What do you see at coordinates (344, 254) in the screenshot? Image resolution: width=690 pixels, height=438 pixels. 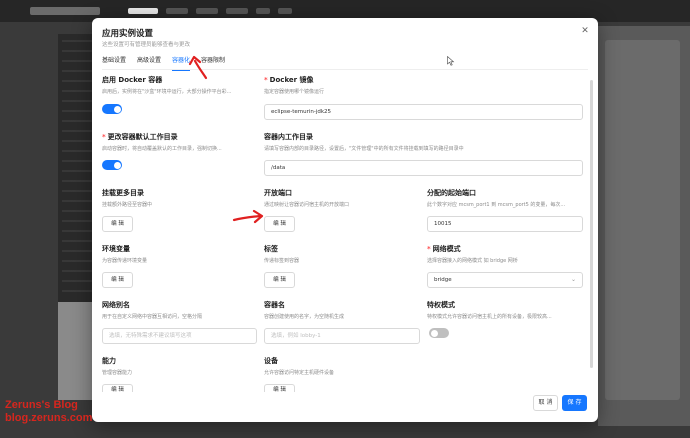 I see `labels-field: 标签 传递标签到容器` at bounding box center [344, 254].